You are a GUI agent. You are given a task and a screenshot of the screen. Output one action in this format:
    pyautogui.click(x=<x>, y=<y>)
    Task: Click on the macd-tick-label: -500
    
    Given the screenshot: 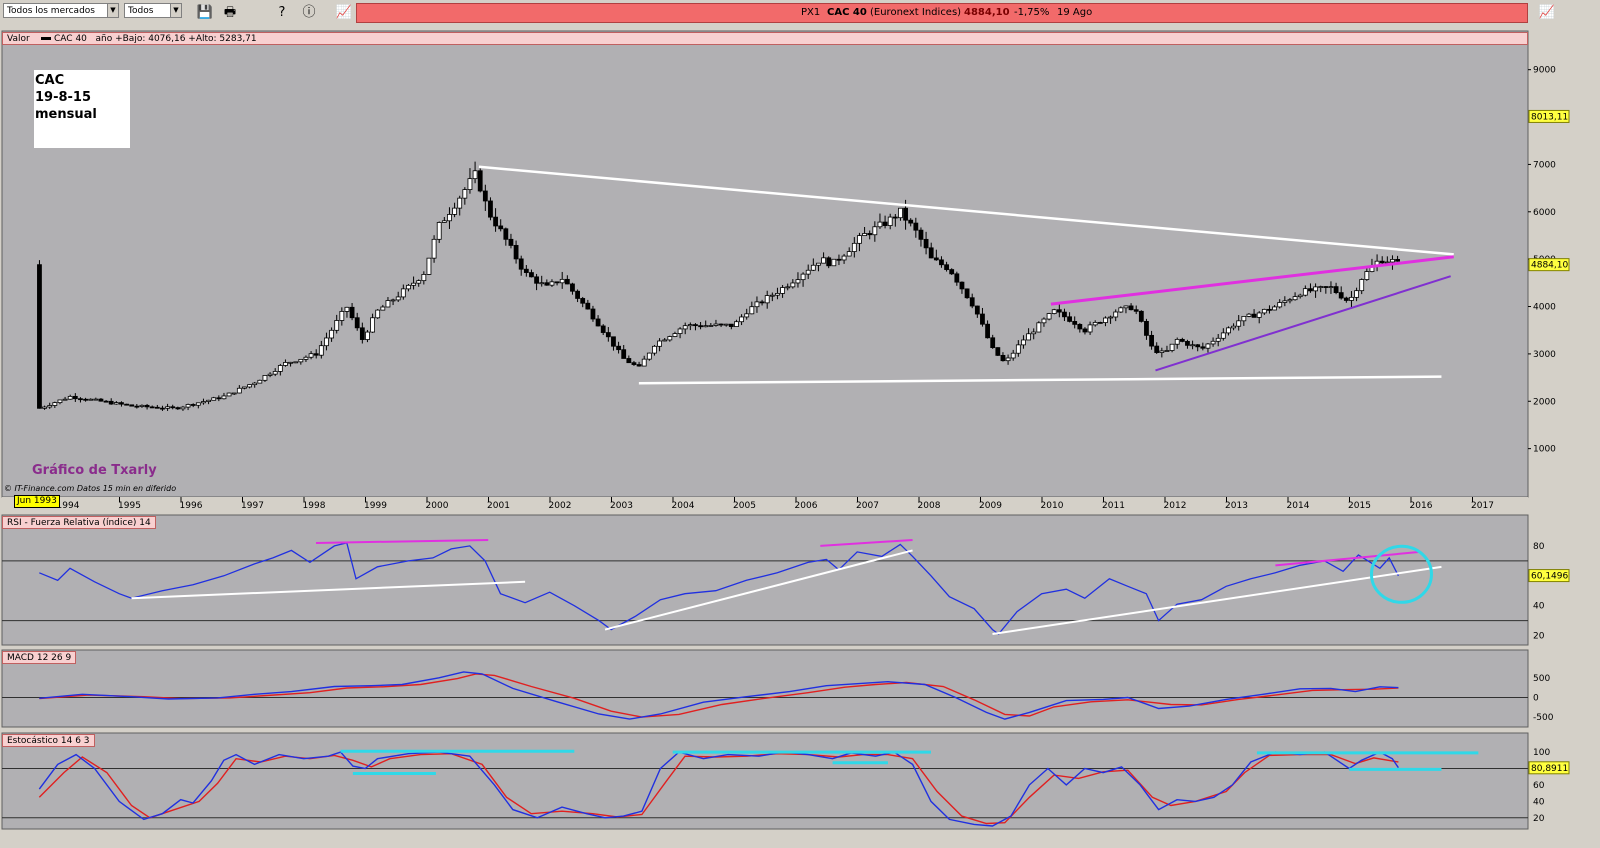 What is the action you would take?
    pyautogui.click(x=1543, y=718)
    